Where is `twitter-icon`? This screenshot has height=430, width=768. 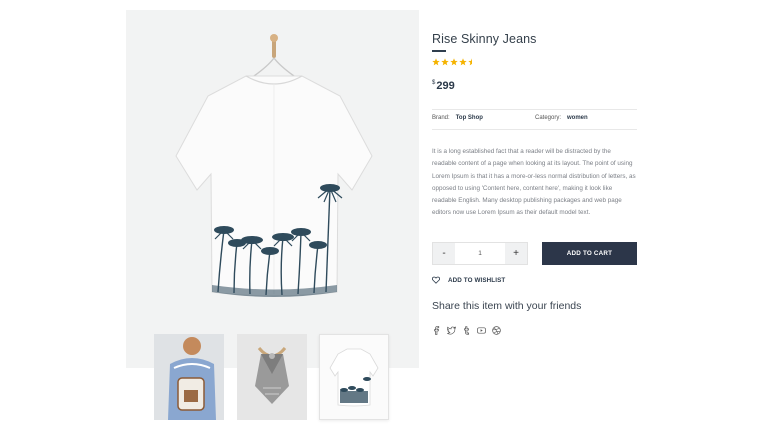
twitter-icon is located at coordinates (452, 328).